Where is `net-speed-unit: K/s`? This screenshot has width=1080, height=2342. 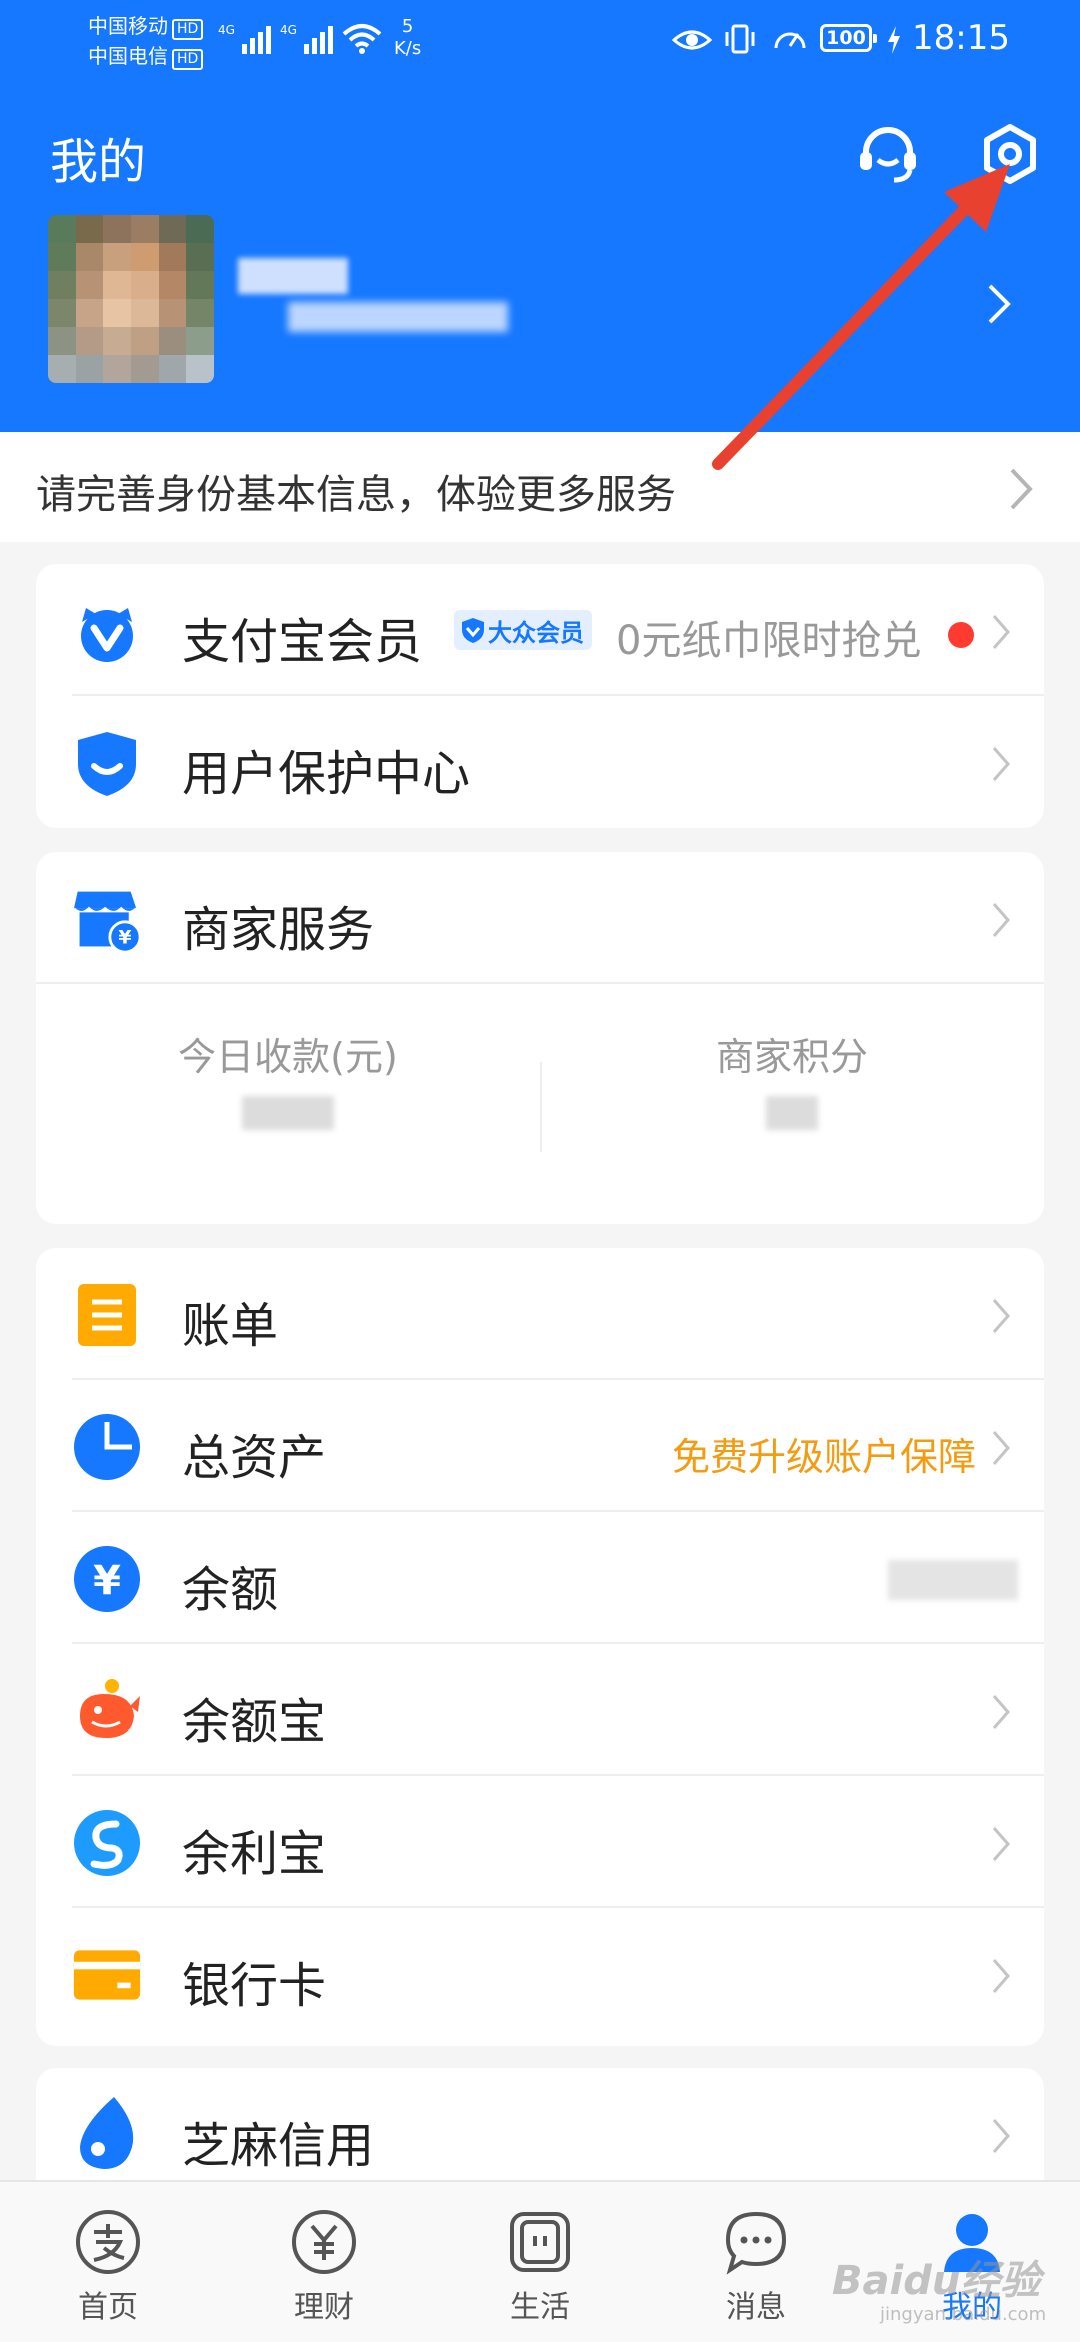
net-speed-unit: K/s is located at coordinates (408, 48).